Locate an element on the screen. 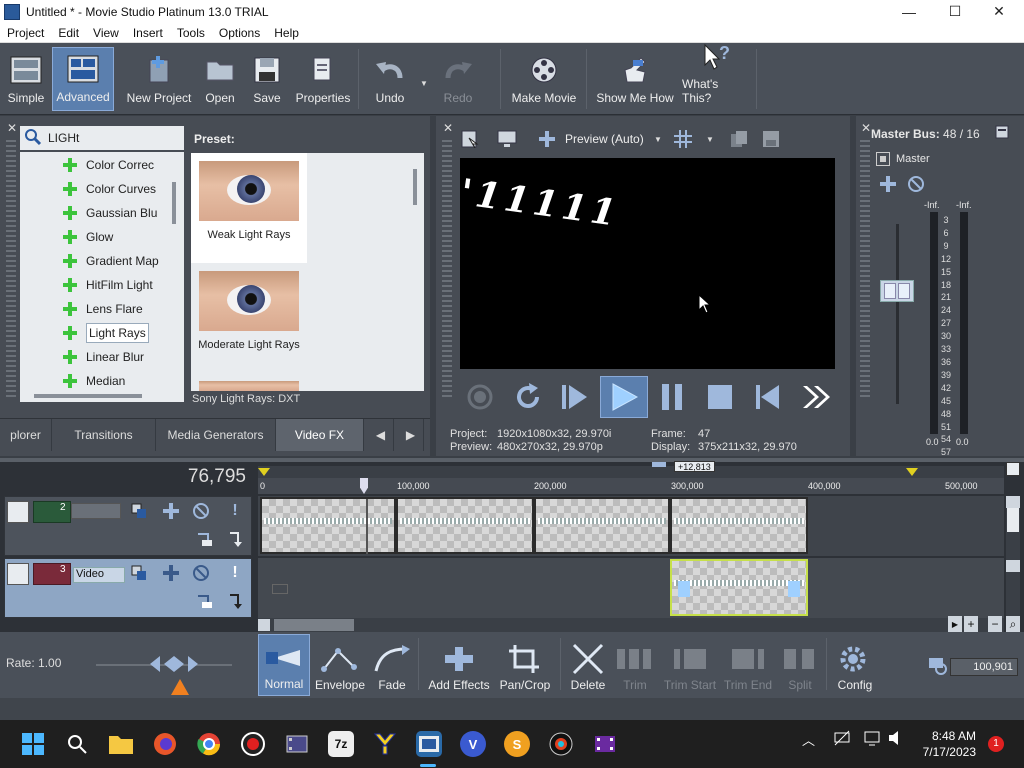 This screenshot has width=1024, height=768. video-editor-icon is located at coordinates (297, 744).